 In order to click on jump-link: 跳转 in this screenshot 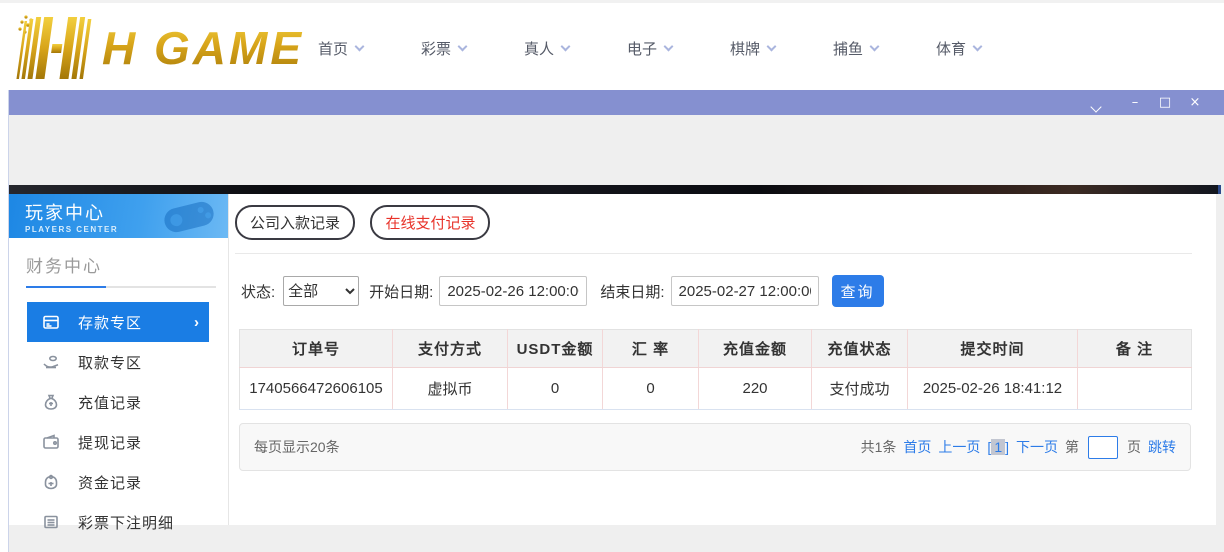, I will do `click(1162, 447)`.